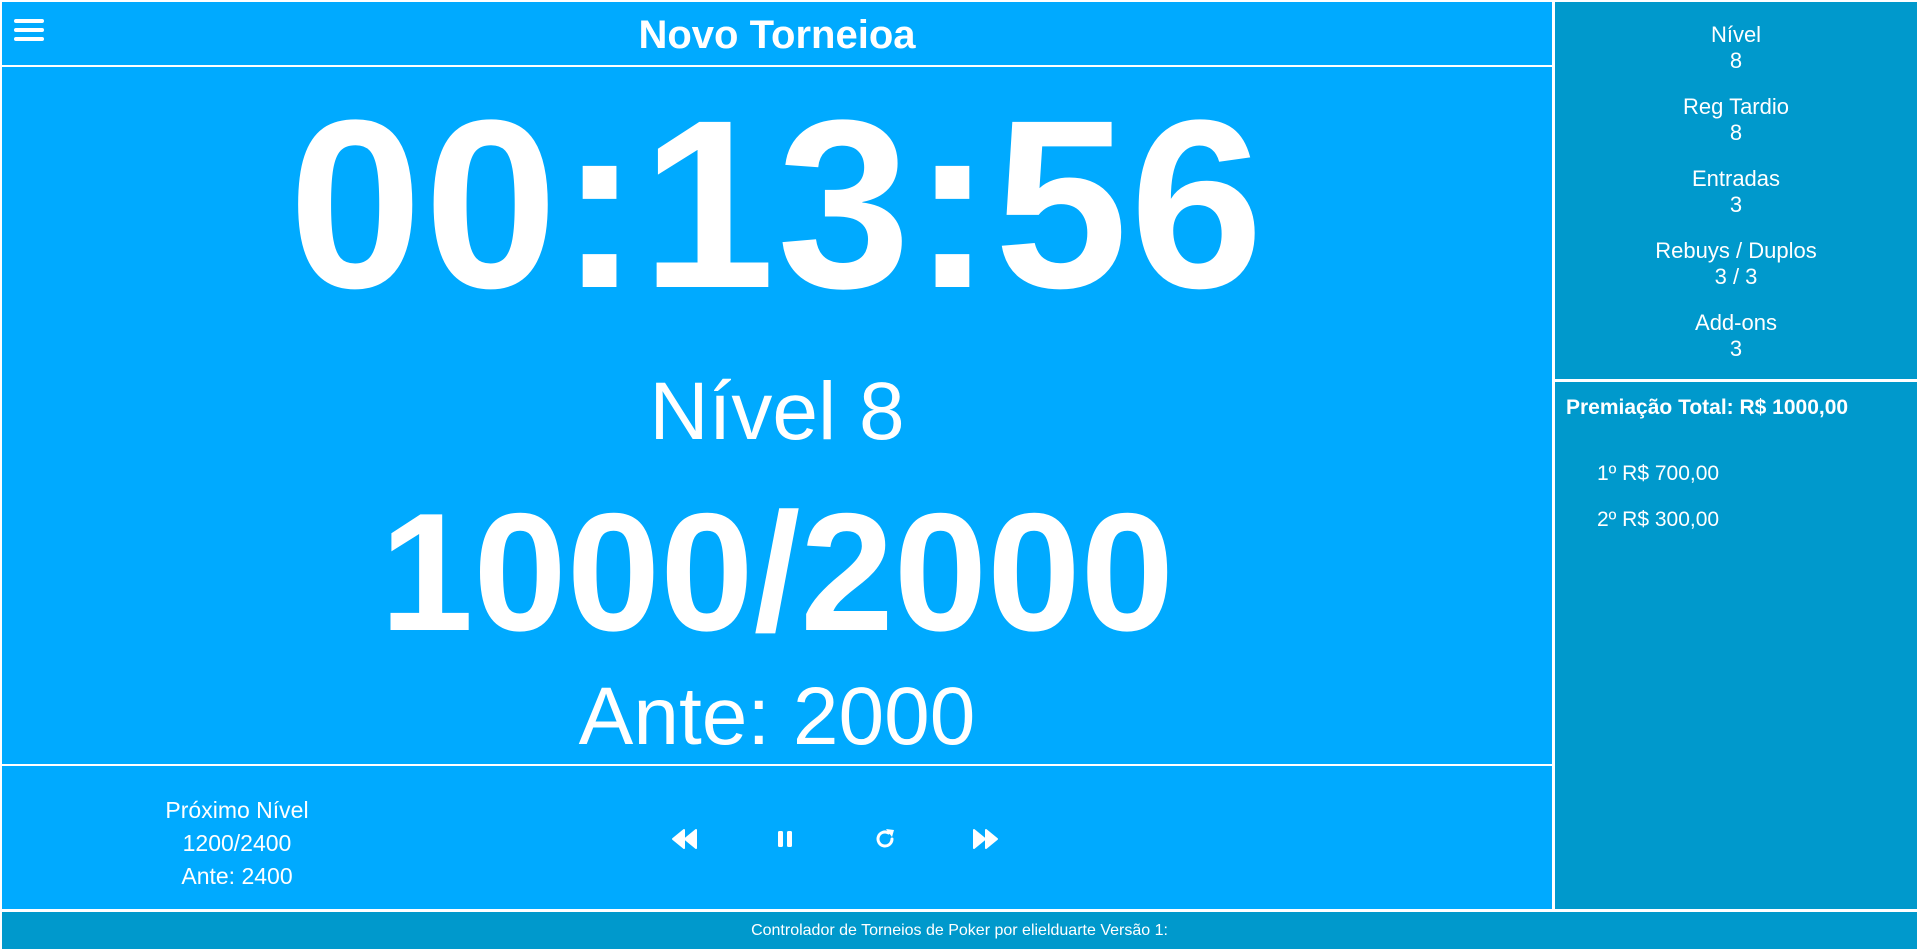  I want to click on current-ante: Ante: 2000, so click(777, 716).